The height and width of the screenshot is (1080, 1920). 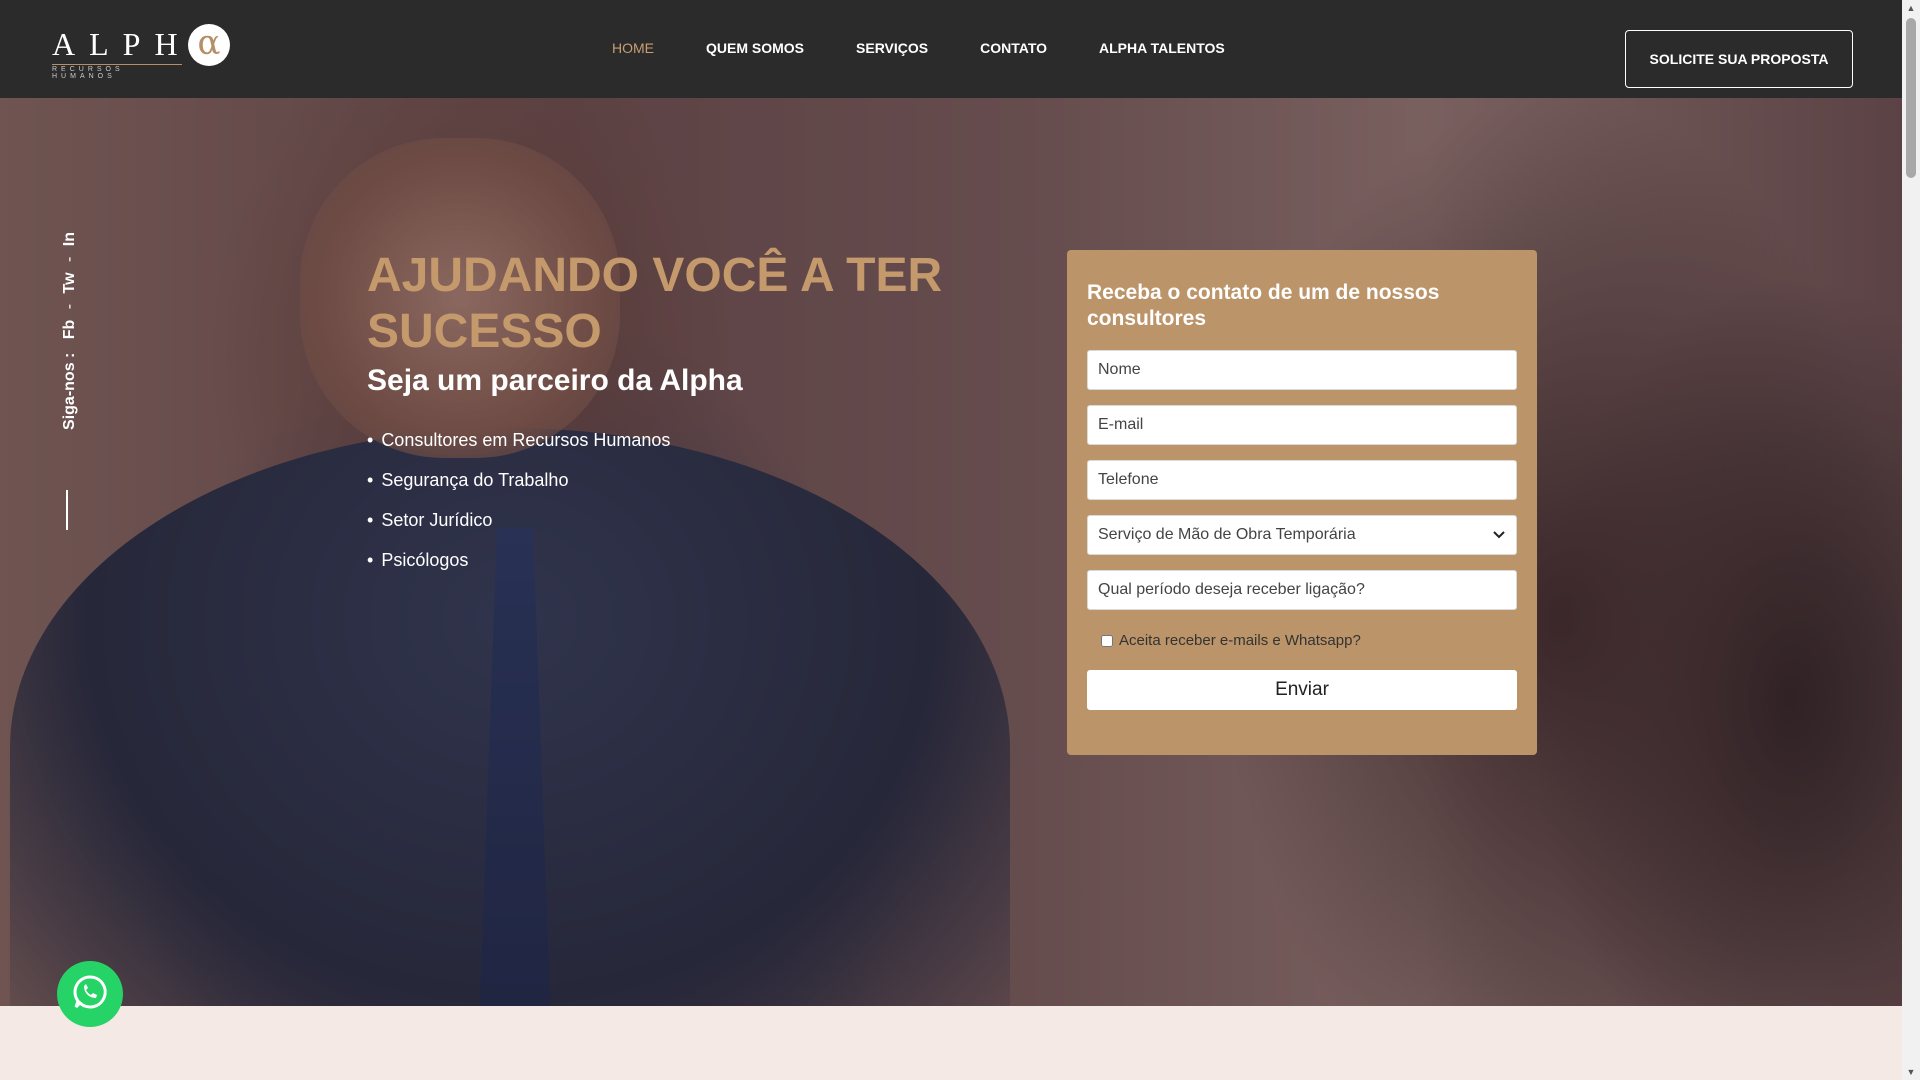 I want to click on social-divider, so click(x=67, y=510).